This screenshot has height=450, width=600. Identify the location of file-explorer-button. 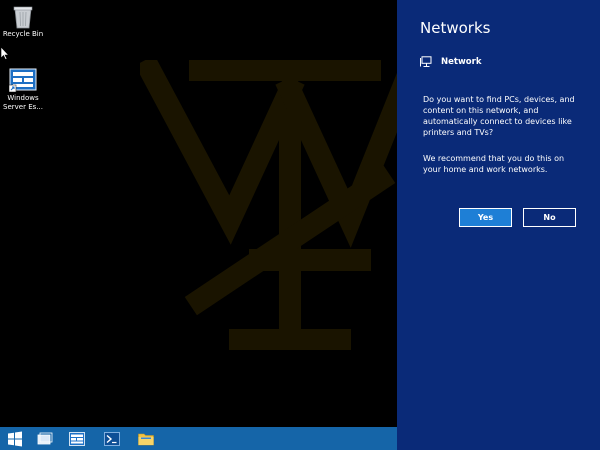
(146, 438).